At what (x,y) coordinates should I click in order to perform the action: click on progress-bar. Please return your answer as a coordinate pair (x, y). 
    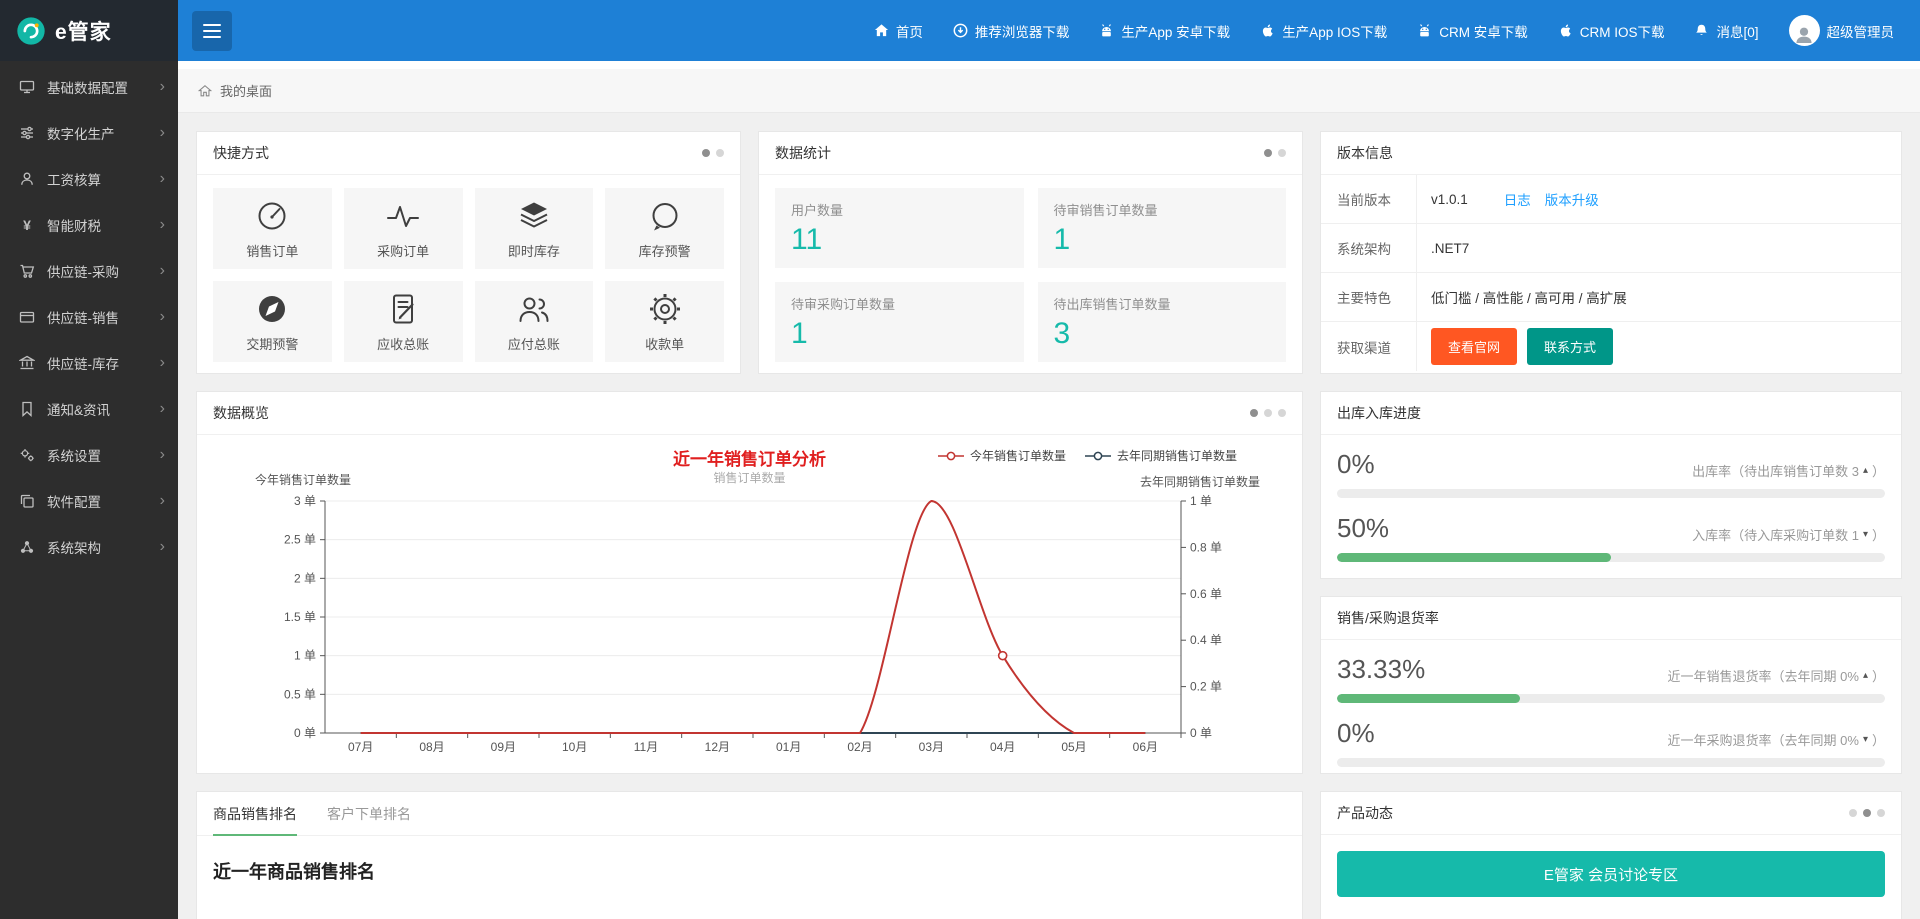
    Looking at the image, I should click on (1611, 493).